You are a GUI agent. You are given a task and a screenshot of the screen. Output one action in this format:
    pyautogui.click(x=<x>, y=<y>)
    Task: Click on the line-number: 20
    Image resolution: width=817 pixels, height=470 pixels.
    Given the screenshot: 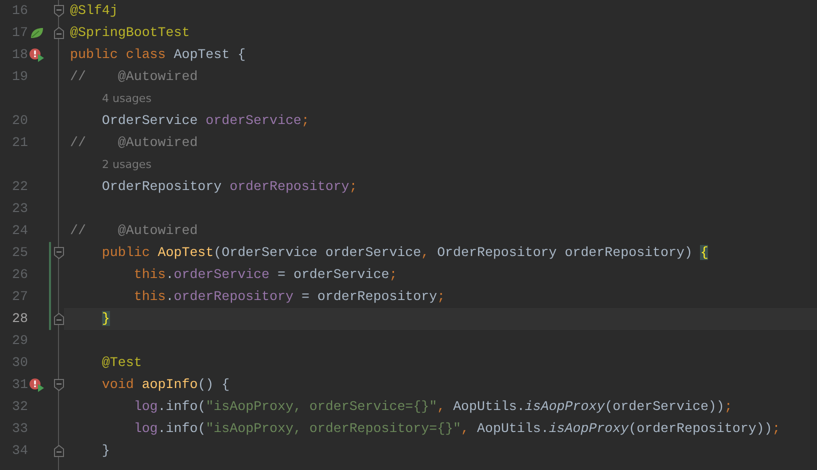 What is the action you would take?
    pyautogui.click(x=20, y=120)
    